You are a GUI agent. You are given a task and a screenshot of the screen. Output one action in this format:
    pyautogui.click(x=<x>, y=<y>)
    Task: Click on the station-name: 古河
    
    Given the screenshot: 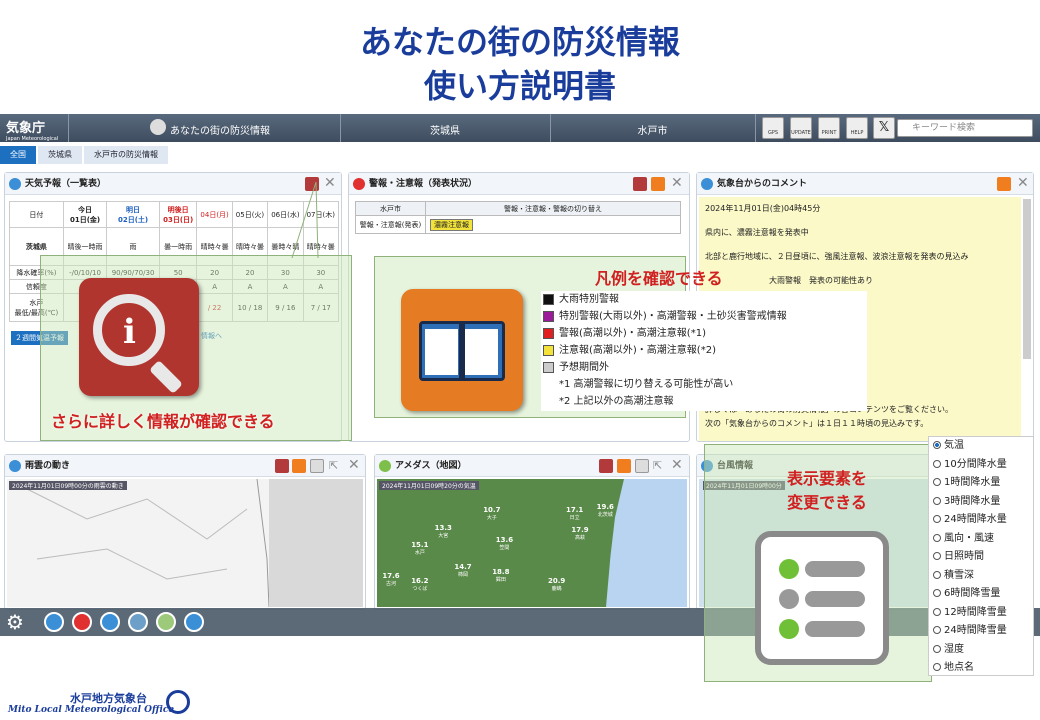 What is the action you would take?
    pyautogui.click(x=391, y=584)
    